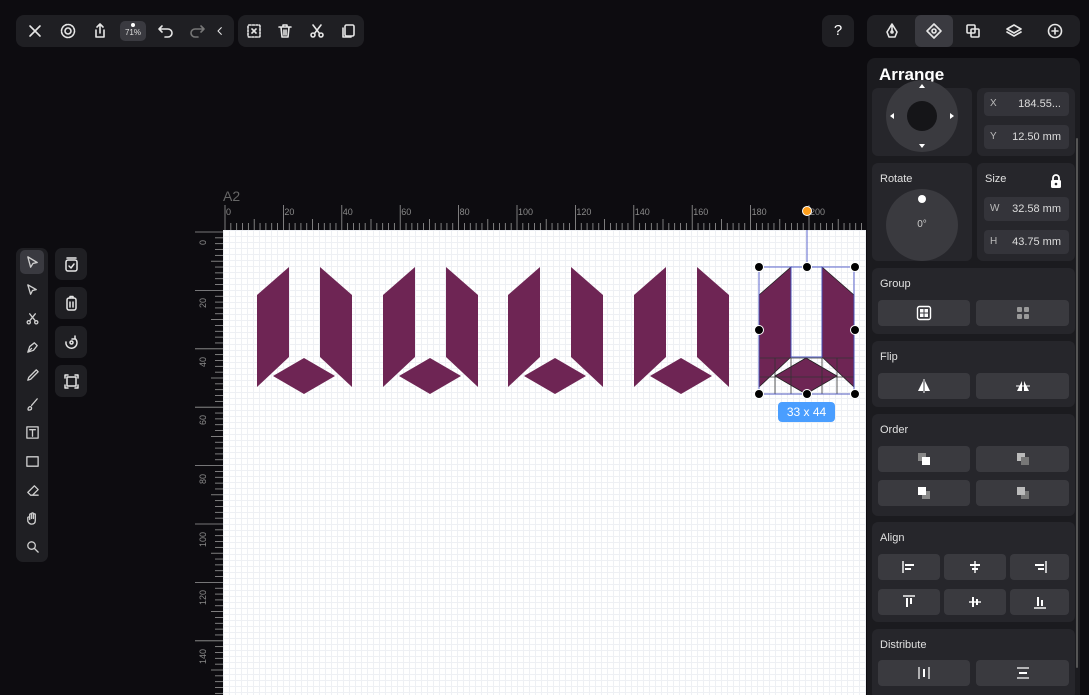 The image size is (1089, 695). What do you see at coordinates (32, 432) in the screenshot?
I see `text-tool` at bounding box center [32, 432].